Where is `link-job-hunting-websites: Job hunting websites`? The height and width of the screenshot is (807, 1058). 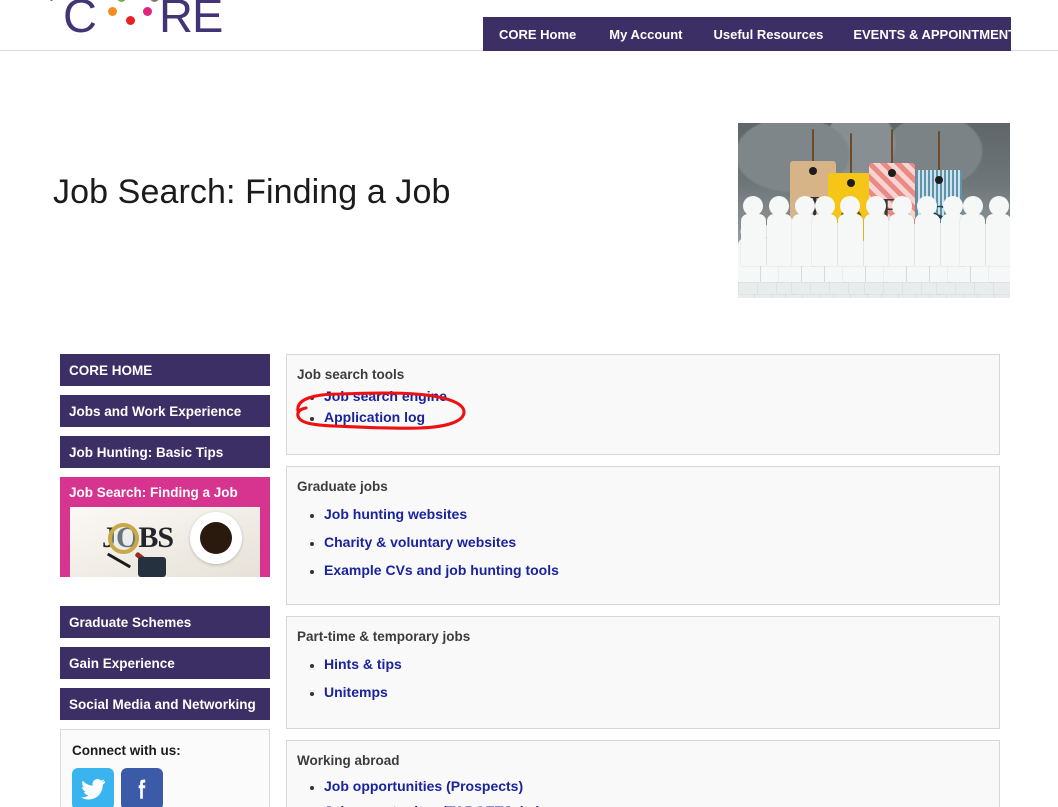
link-job-hunting-websites: Job hunting websites is located at coordinates (395, 514).